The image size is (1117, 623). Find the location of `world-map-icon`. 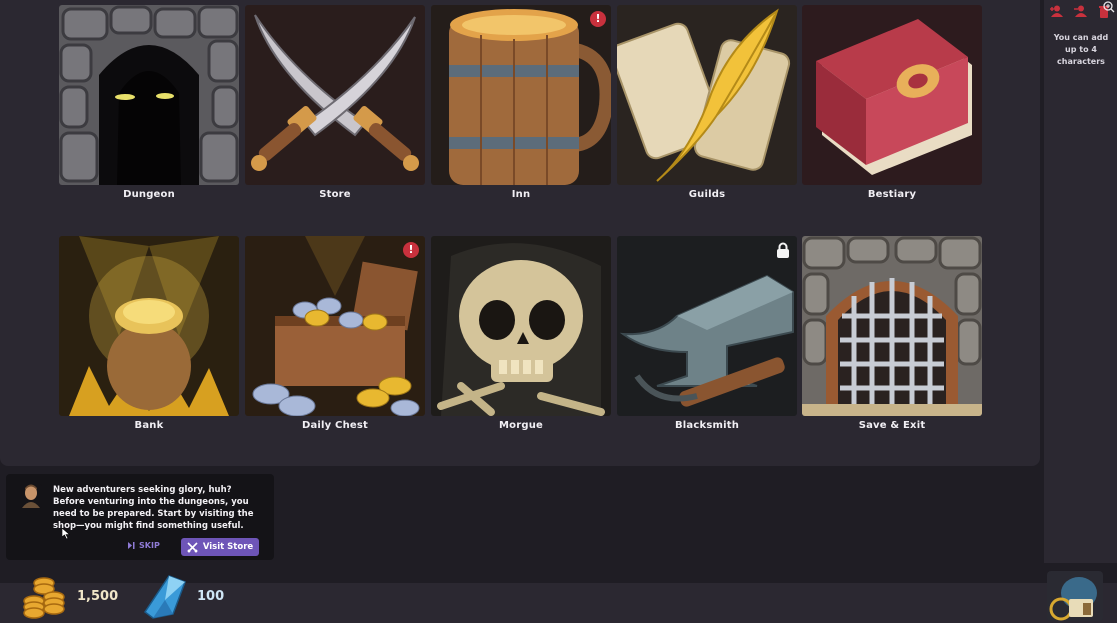

world-map-icon is located at coordinates (1075, 596).